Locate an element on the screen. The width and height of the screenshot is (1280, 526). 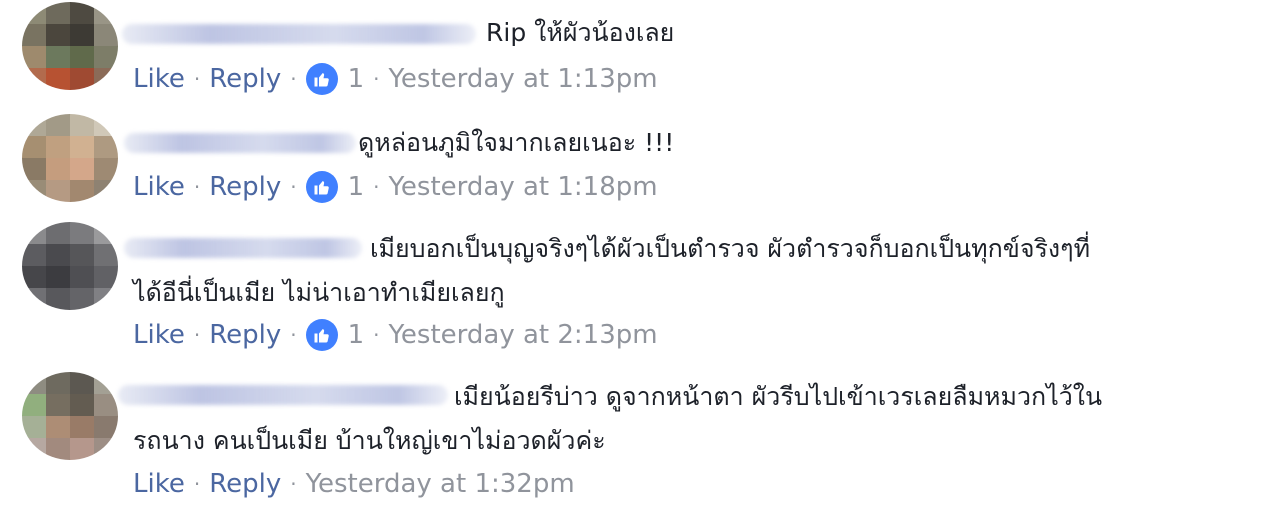
comment-timestamp: Yesterday at 1:13pm is located at coordinates (522, 79).